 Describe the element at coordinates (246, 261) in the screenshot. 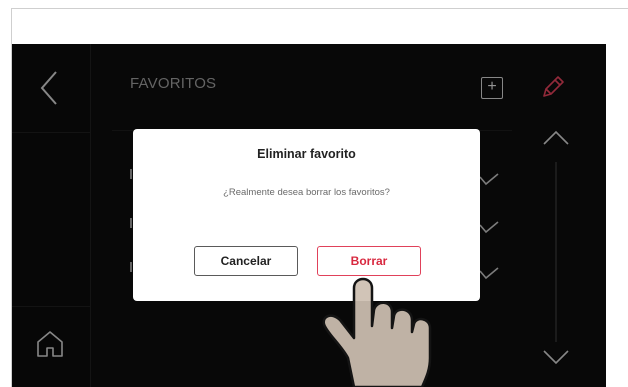

I see `cancel-button: Cancelar` at that location.